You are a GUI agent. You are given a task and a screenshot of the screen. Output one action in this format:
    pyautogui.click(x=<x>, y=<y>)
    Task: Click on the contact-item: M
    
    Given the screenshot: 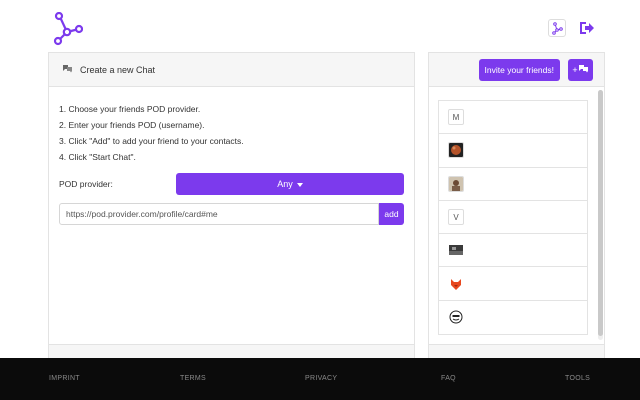 What is the action you would take?
    pyautogui.click(x=513, y=118)
    